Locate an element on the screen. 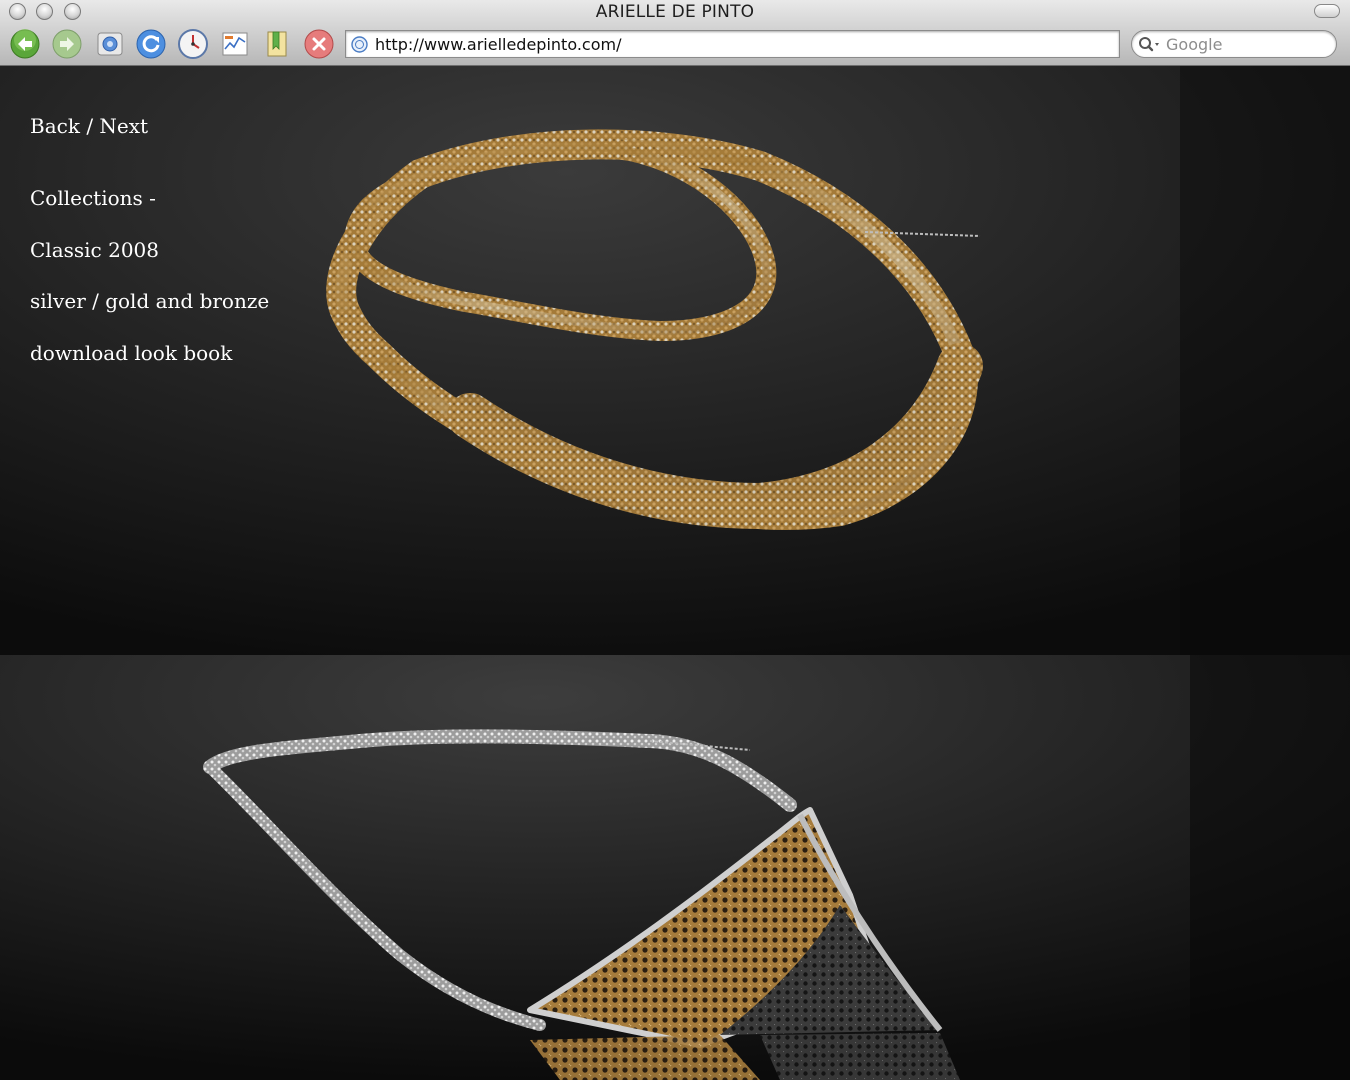 The image size is (1350, 1080). activity-graph-icon is located at coordinates (235, 44).